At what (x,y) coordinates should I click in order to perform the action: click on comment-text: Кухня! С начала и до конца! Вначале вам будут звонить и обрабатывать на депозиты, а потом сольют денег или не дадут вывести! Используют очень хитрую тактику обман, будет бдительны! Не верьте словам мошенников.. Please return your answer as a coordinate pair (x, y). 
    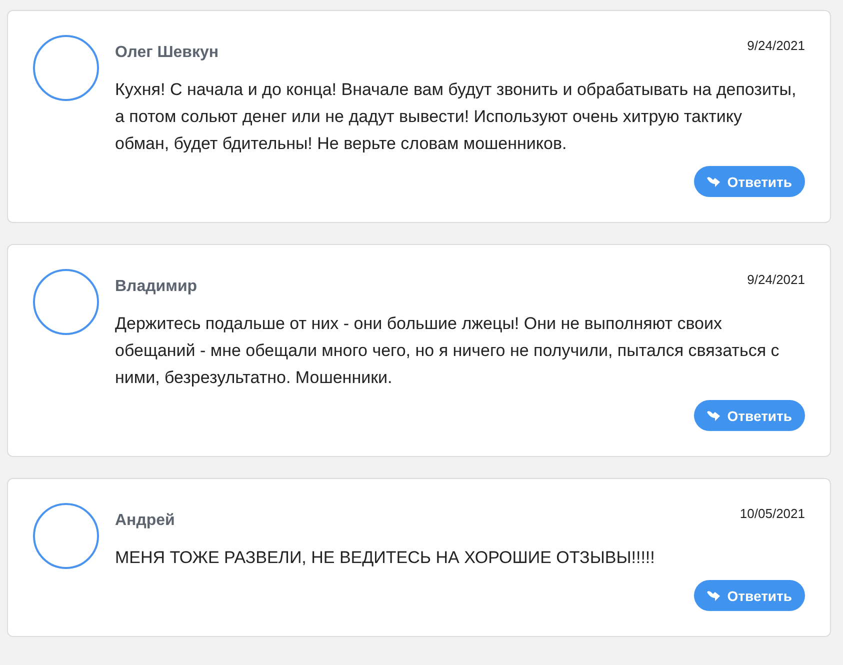
    Looking at the image, I should click on (456, 117).